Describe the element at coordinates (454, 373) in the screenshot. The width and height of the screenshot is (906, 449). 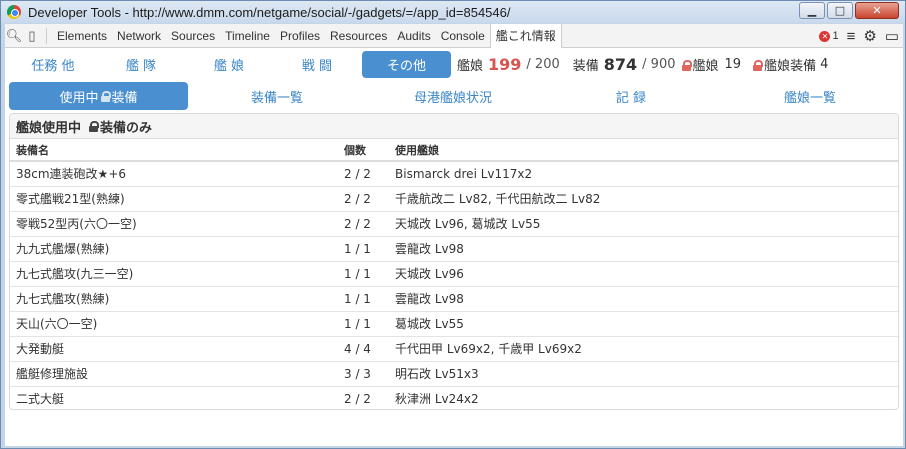
I see `table-row: 艦艇修理施設 3 / 3 明石改 Lv51x3` at that location.